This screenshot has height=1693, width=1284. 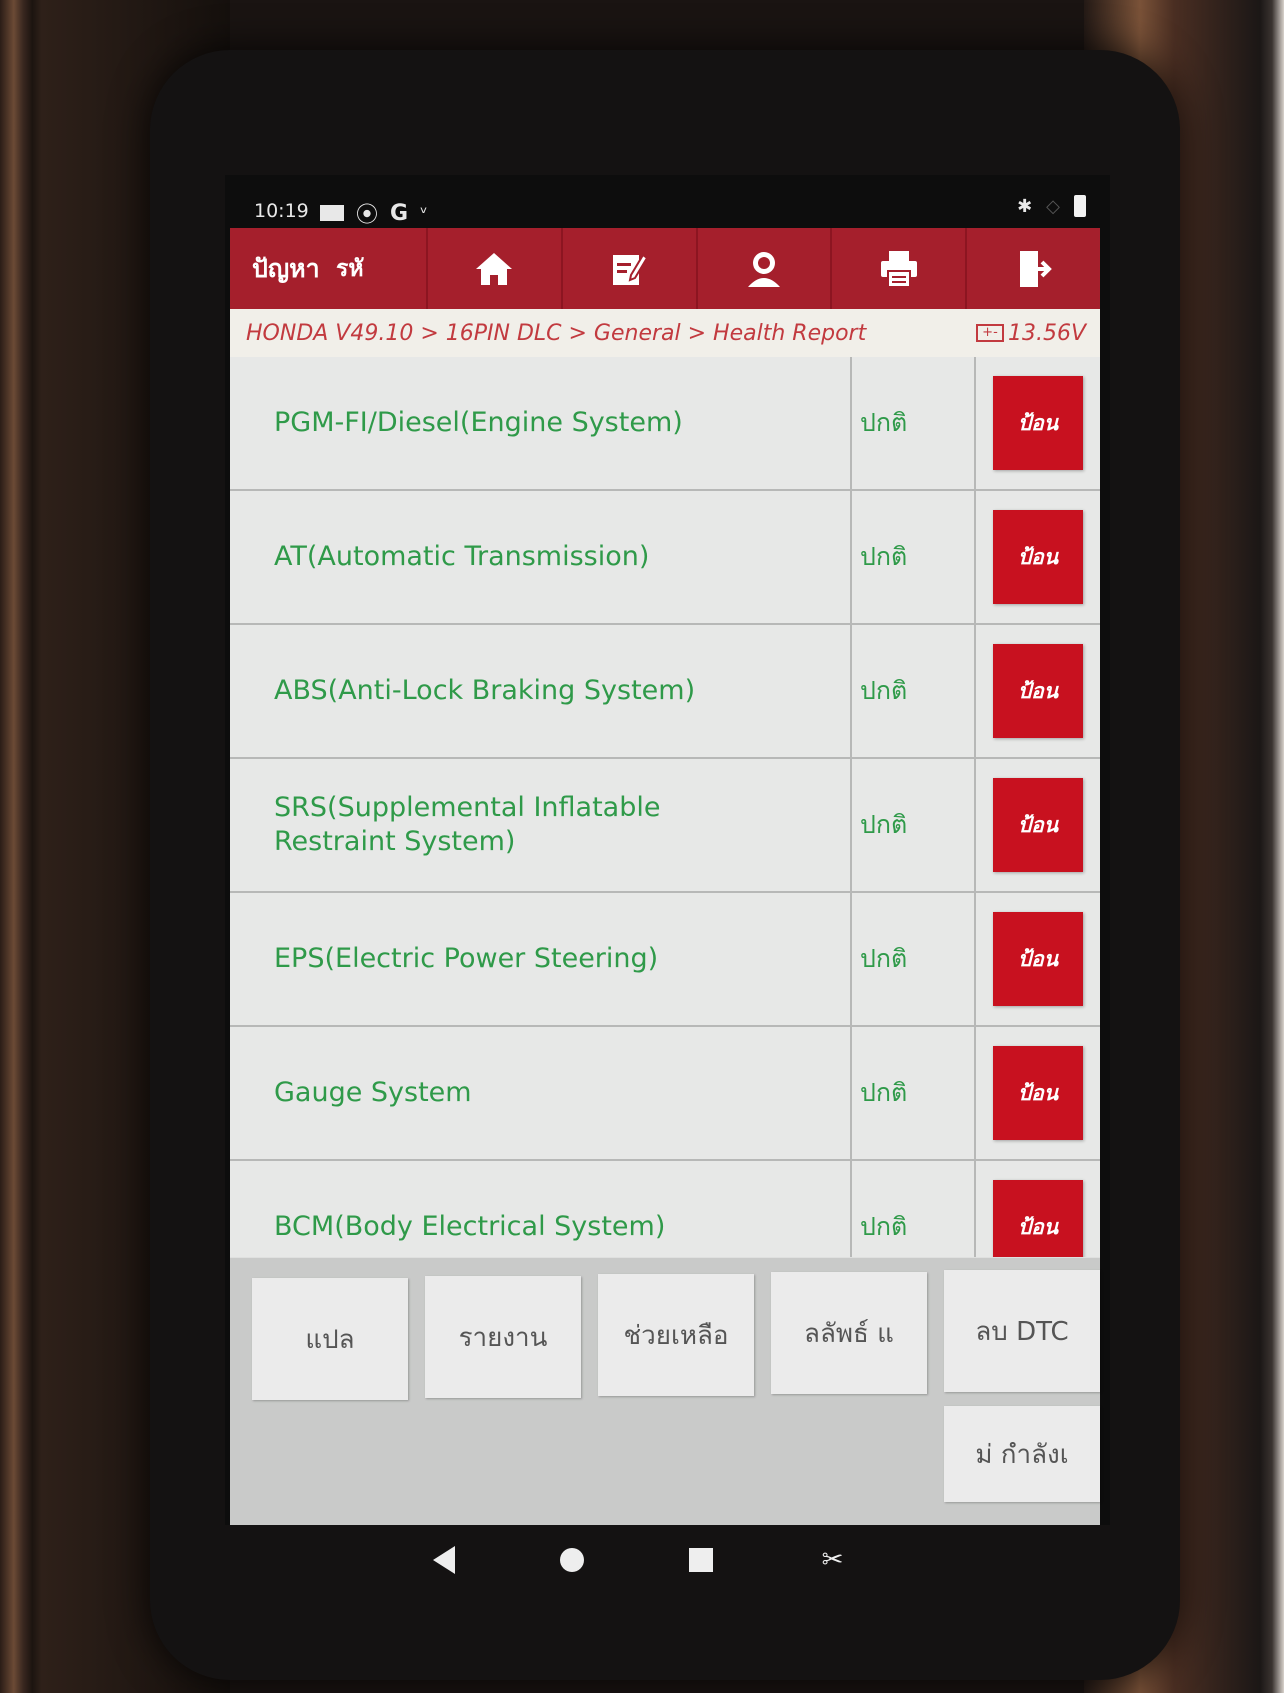 What do you see at coordinates (1080, 206) in the screenshot?
I see `battery-icon` at bounding box center [1080, 206].